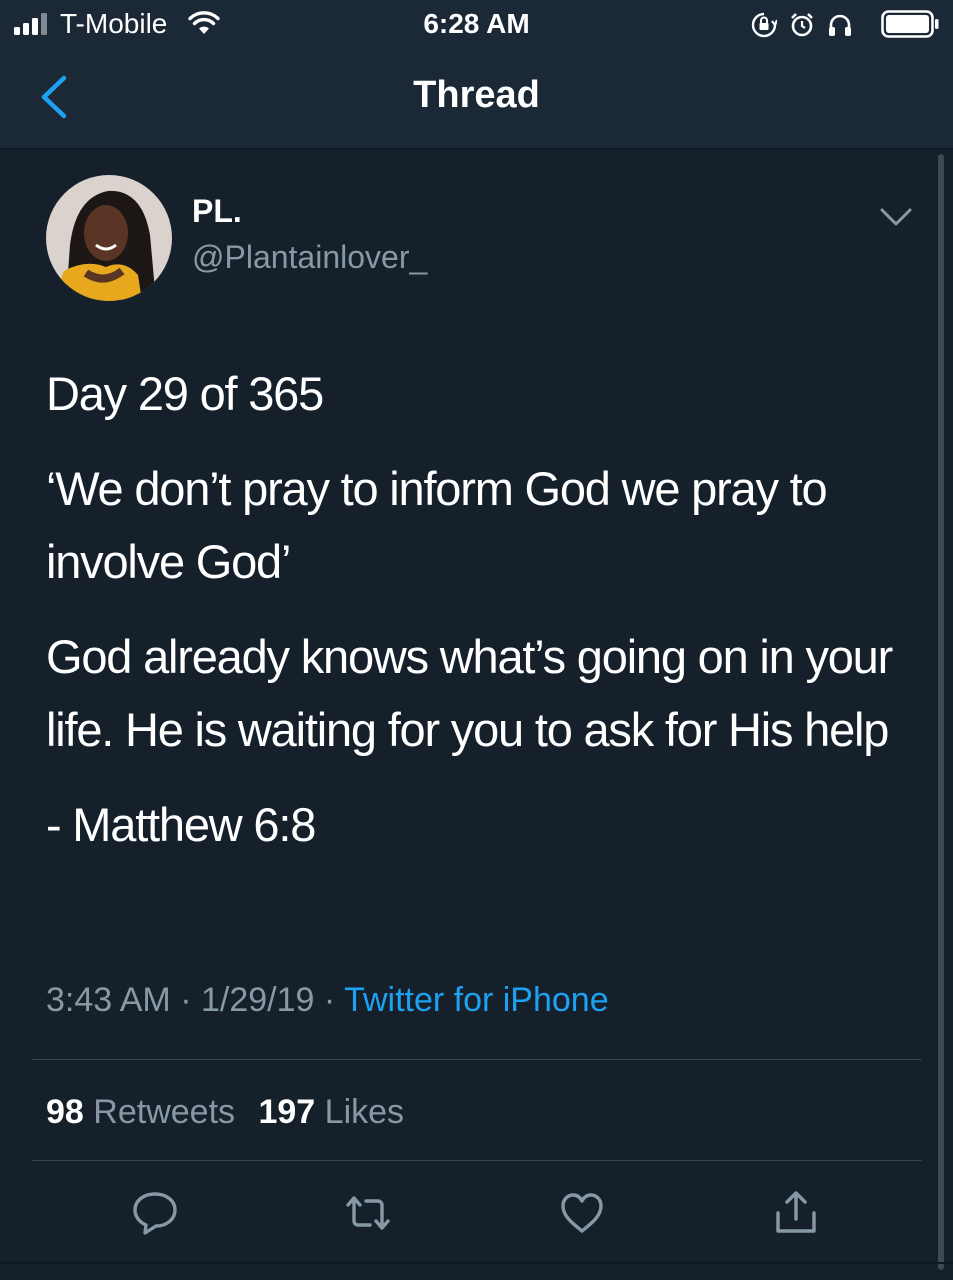 The height and width of the screenshot is (1280, 953). I want to click on tweet-actions, so click(476, 1214).